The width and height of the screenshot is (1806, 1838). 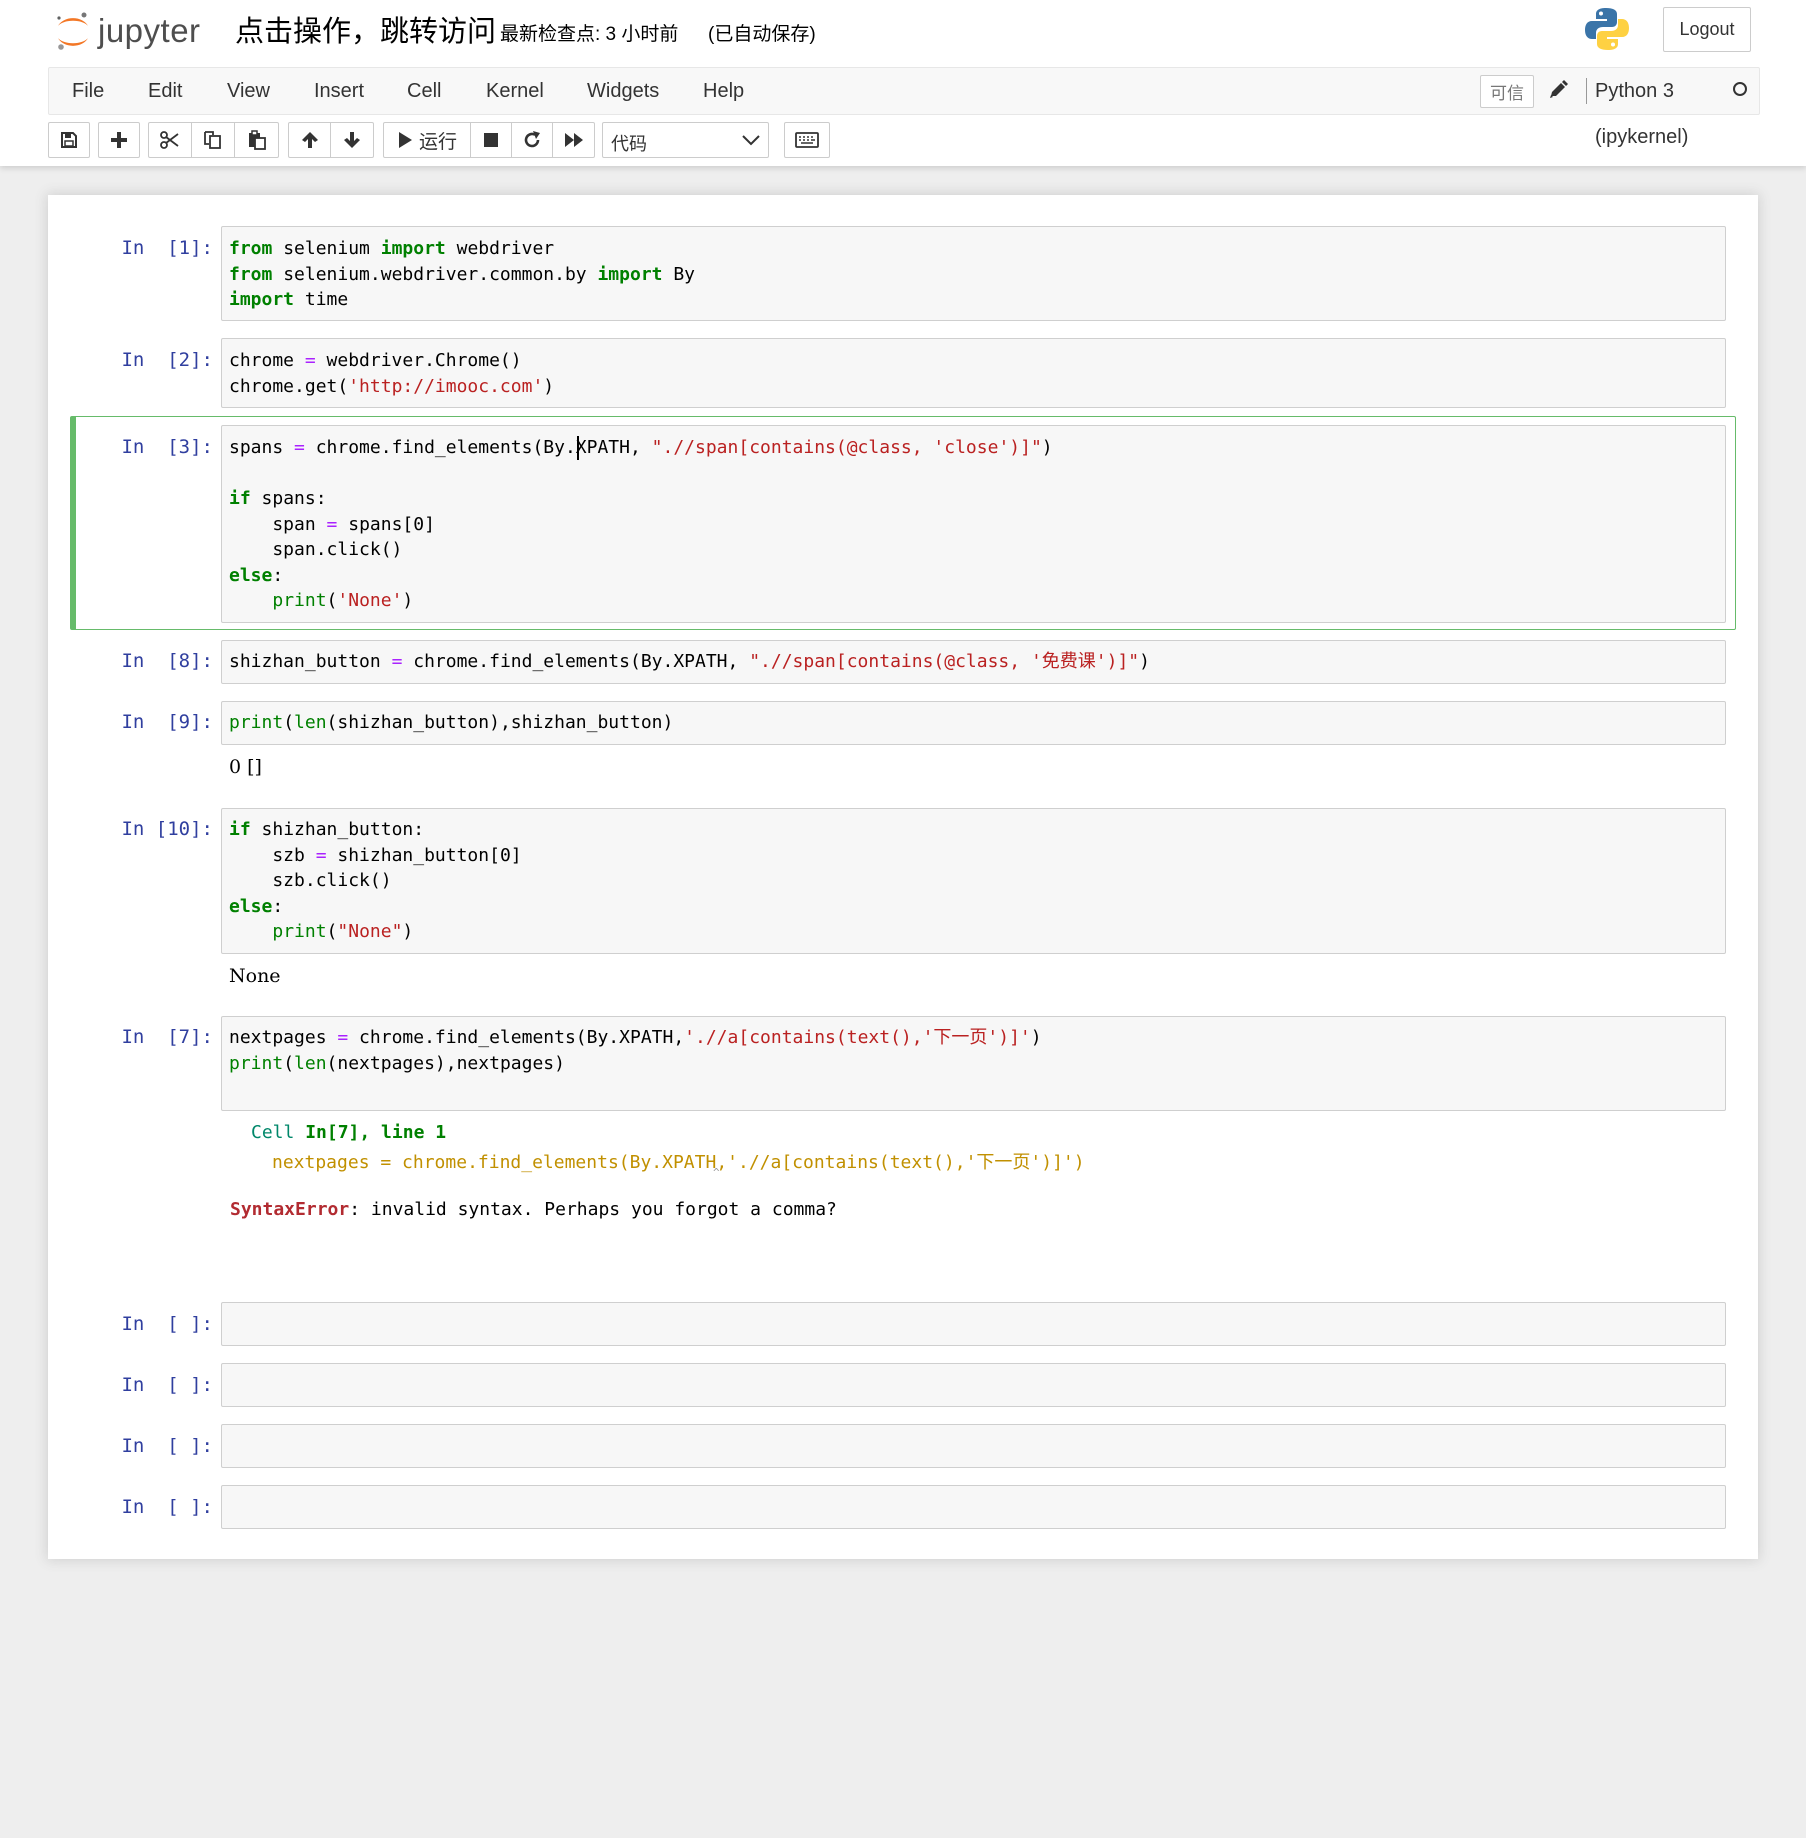 I want to click on code-token: shizhan_button:, so click(x=337, y=829).